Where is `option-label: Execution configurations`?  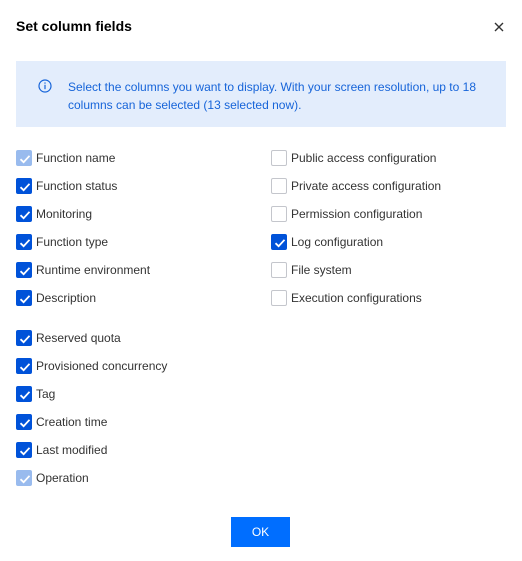 option-label: Execution configurations is located at coordinates (356, 298).